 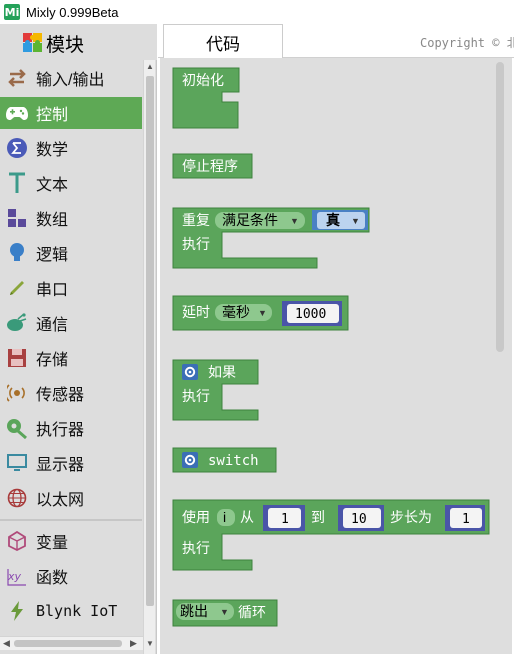 I want to click on sidebar-item-control: 控制, so click(x=71, y=113).